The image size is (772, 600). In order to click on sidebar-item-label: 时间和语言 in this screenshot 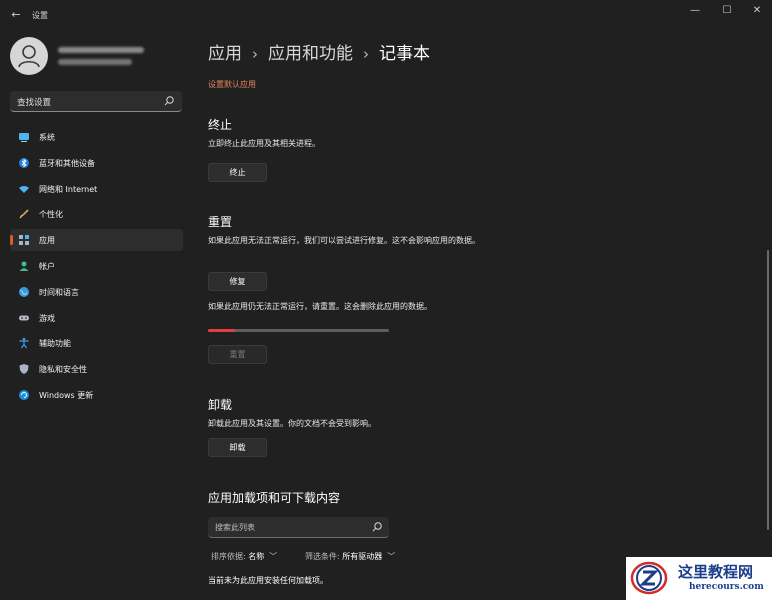, I will do `click(59, 292)`.